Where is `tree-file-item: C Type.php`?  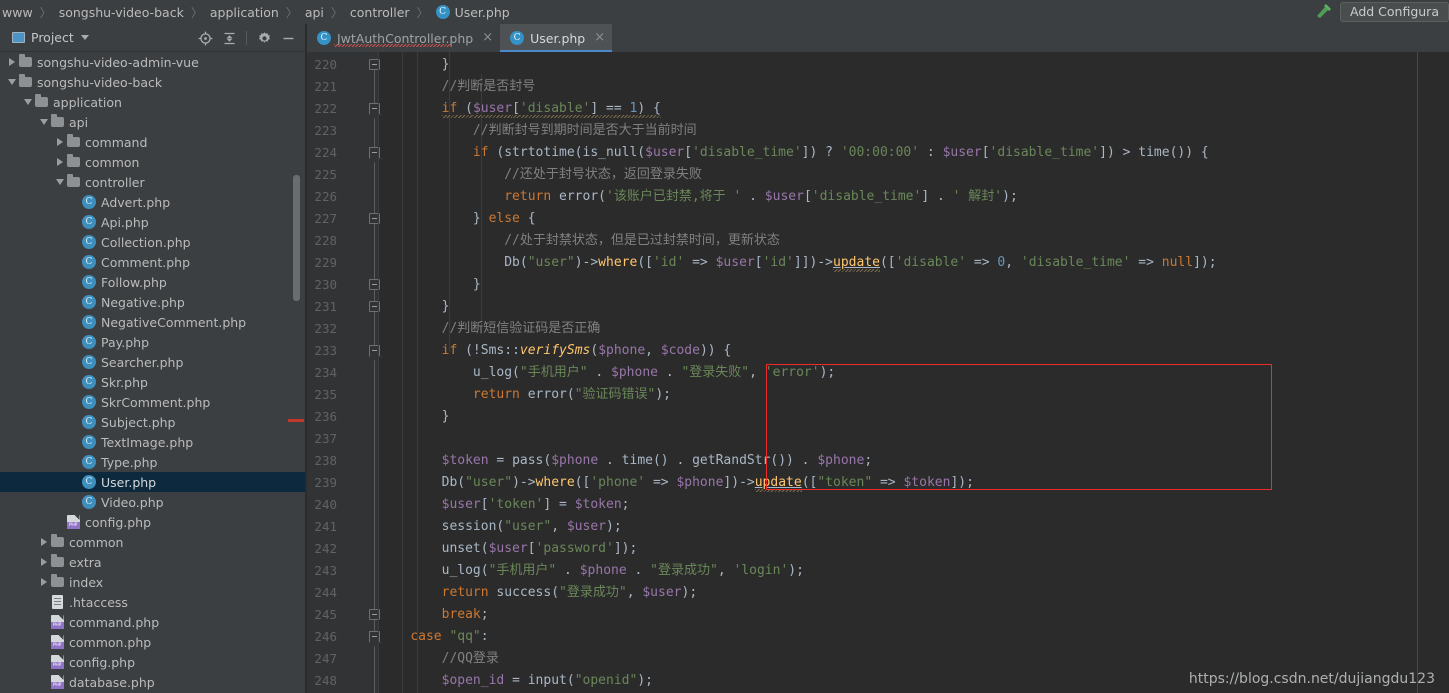 tree-file-item: C Type.php is located at coordinates (152, 462).